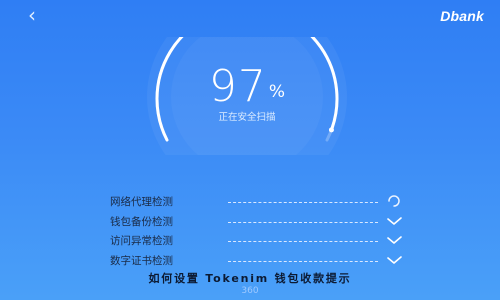  What do you see at coordinates (250, 278) in the screenshot?
I see `article-title: 如何设置 Tokenim 钱包收款提示` at bounding box center [250, 278].